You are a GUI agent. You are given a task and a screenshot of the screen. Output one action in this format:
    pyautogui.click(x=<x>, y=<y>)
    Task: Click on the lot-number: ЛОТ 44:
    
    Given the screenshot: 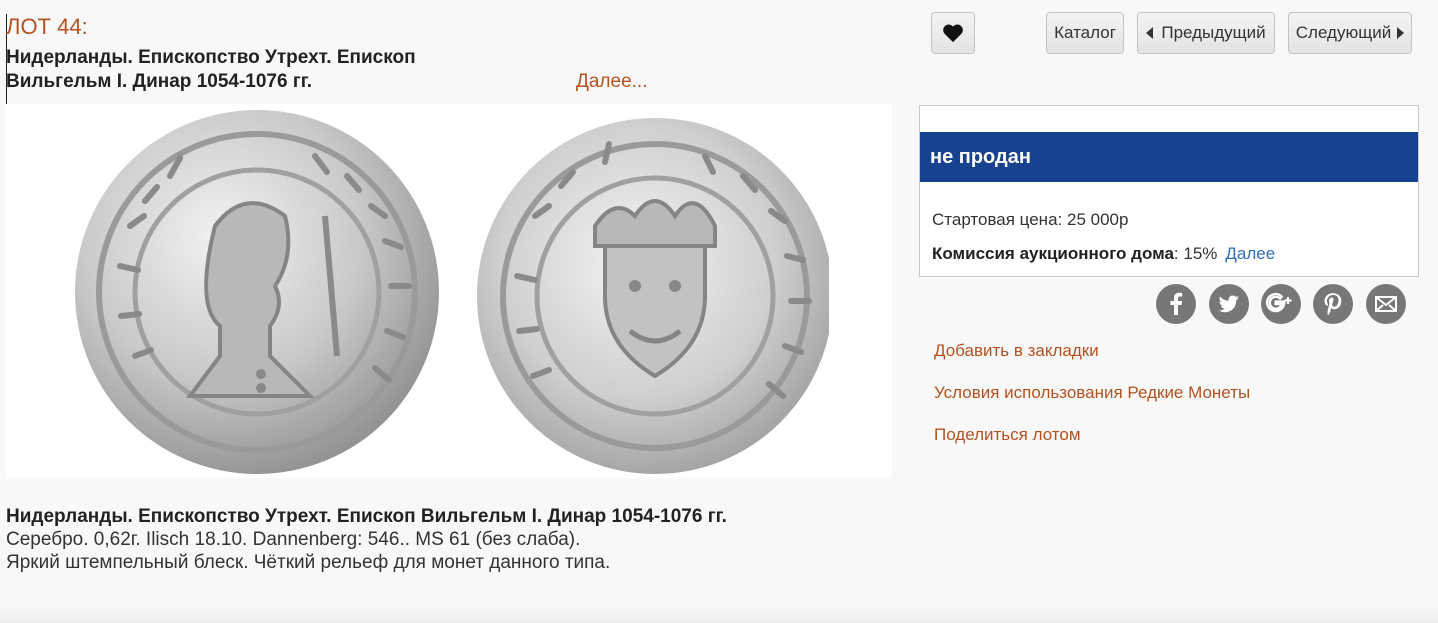 What is the action you would take?
    pyautogui.click(x=47, y=26)
    